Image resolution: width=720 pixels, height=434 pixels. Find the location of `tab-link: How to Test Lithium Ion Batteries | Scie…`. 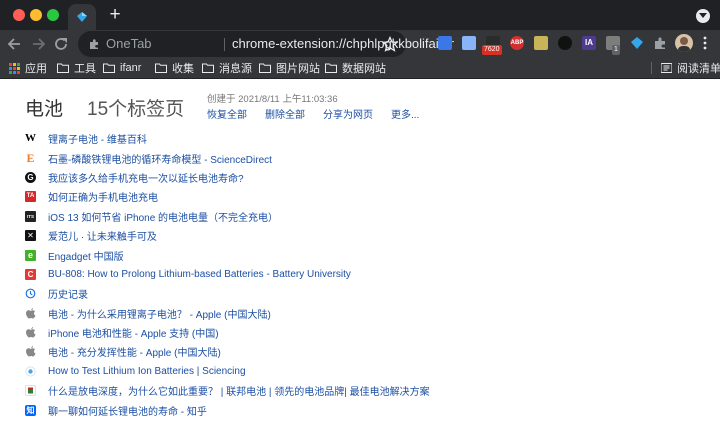

tab-link: How to Test Lithium Ion Batteries | Scie… is located at coordinates (147, 371).